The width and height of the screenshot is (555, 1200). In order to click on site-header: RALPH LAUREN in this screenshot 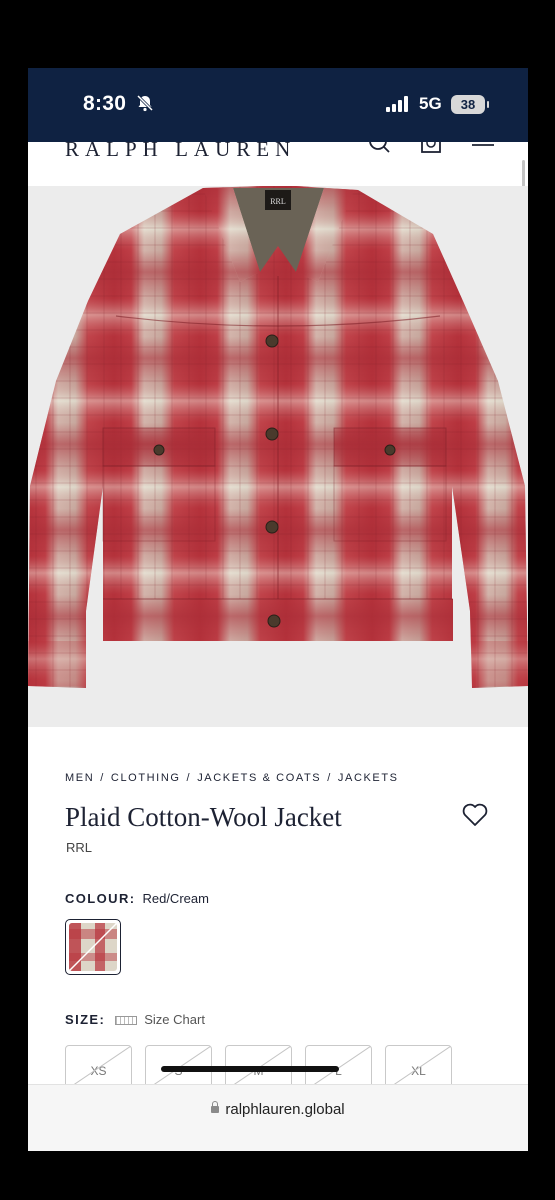, I will do `click(278, 164)`.